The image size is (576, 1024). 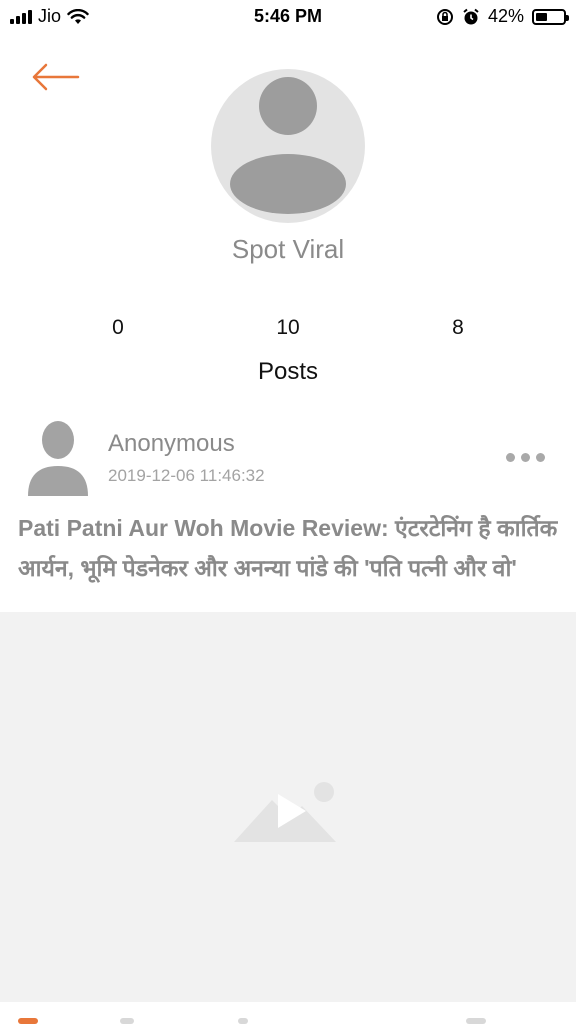 I want to click on arrow-left-icon, so click(x=56, y=77).